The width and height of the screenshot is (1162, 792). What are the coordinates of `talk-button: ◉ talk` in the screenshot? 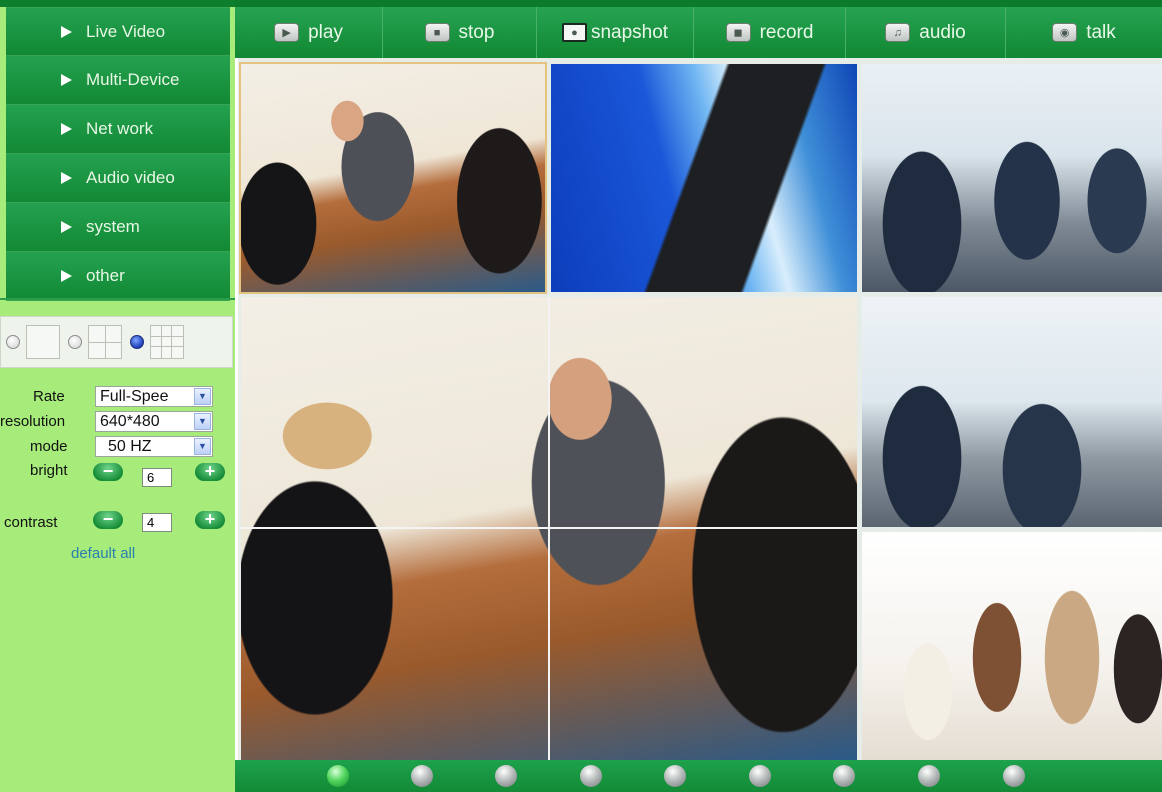 It's located at (1084, 32).